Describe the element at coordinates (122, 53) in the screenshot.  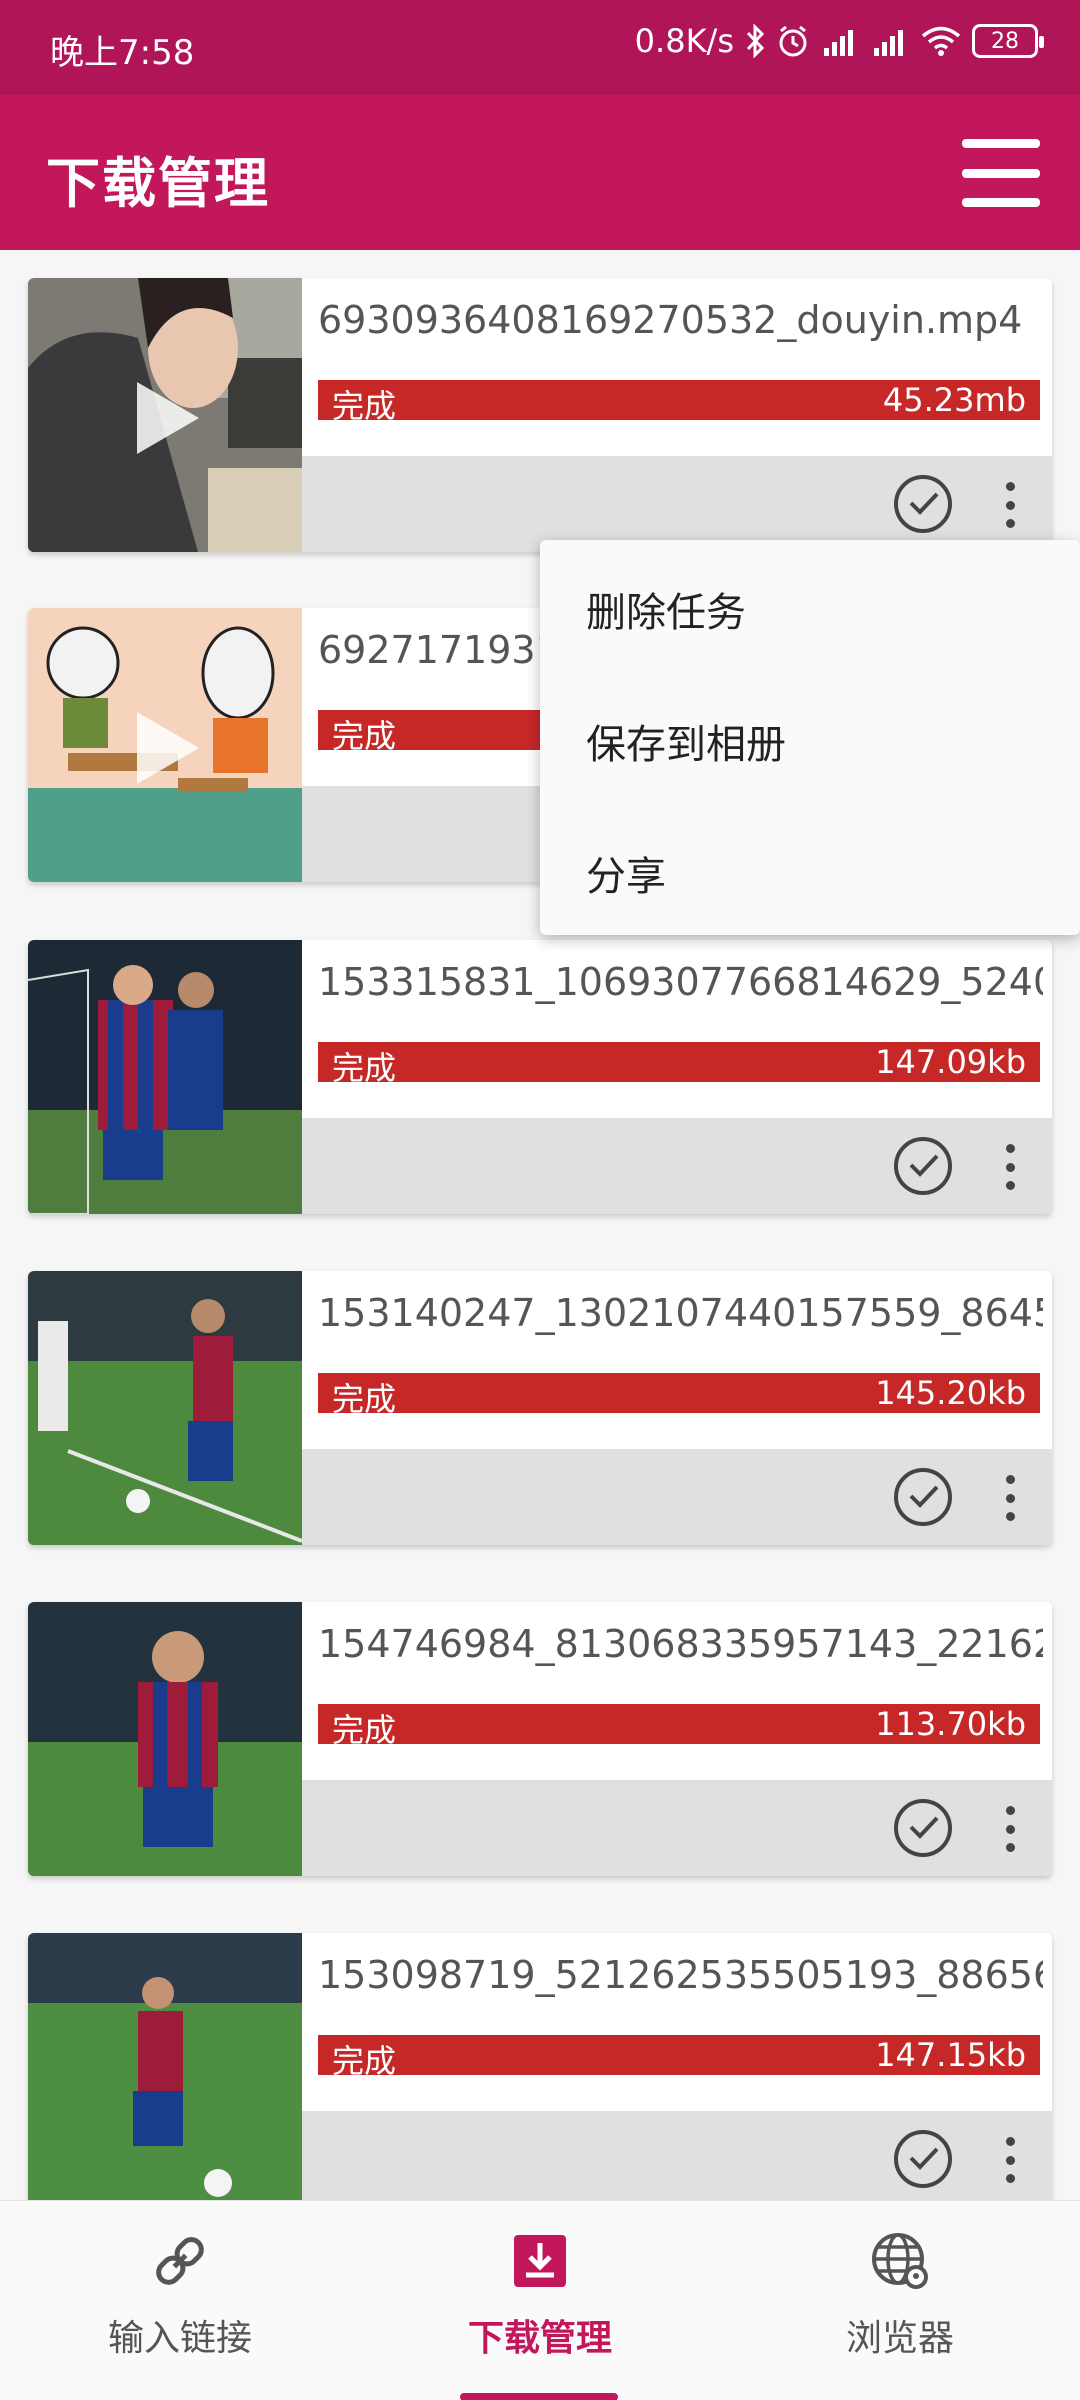
I see `status-time: 晚上7:58` at that location.